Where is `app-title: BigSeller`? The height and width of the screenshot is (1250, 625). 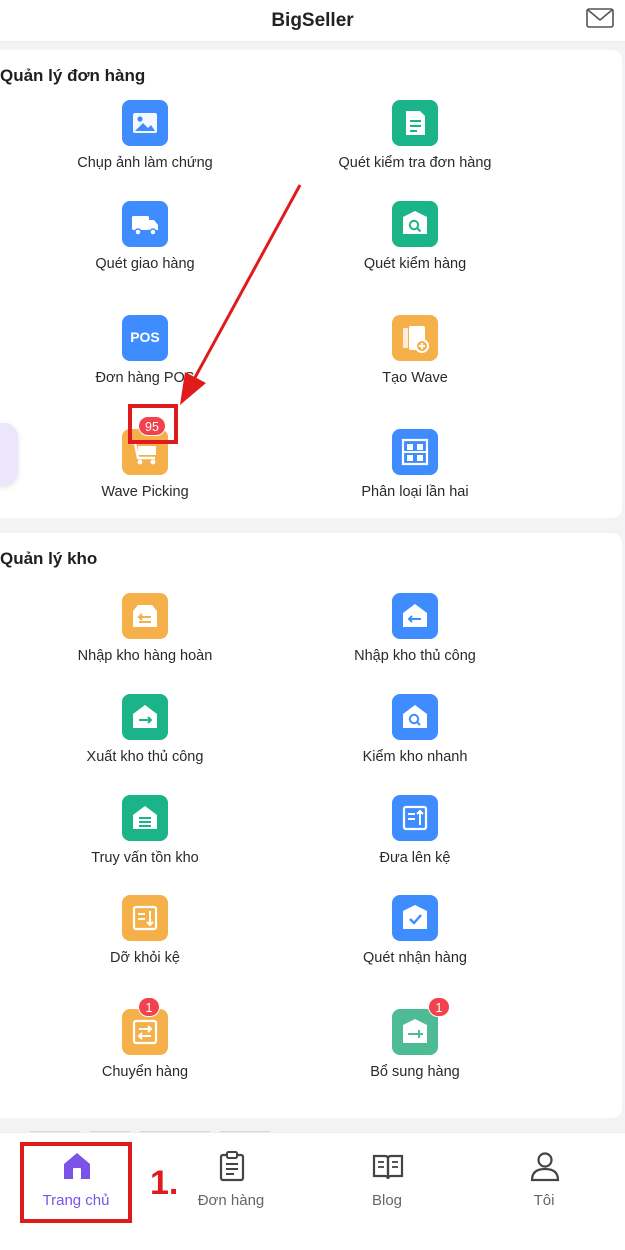 app-title: BigSeller is located at coordinates (312, 20).